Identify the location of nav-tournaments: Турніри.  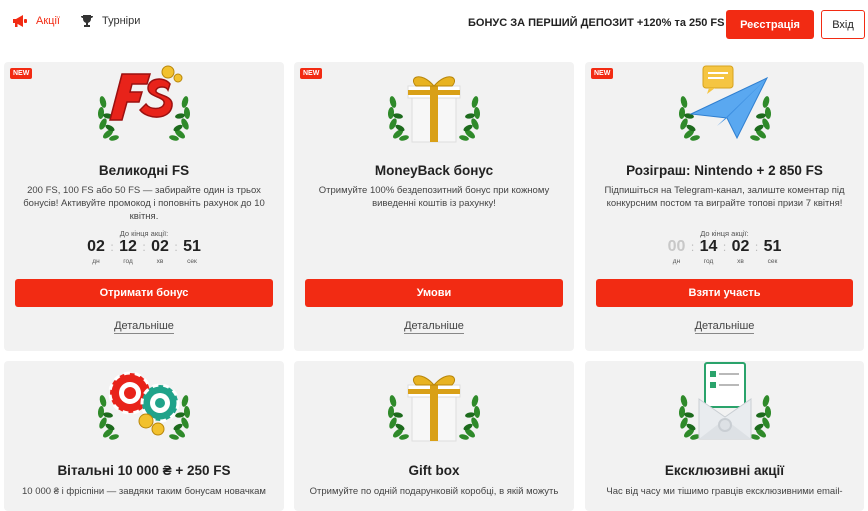
(110, 21).